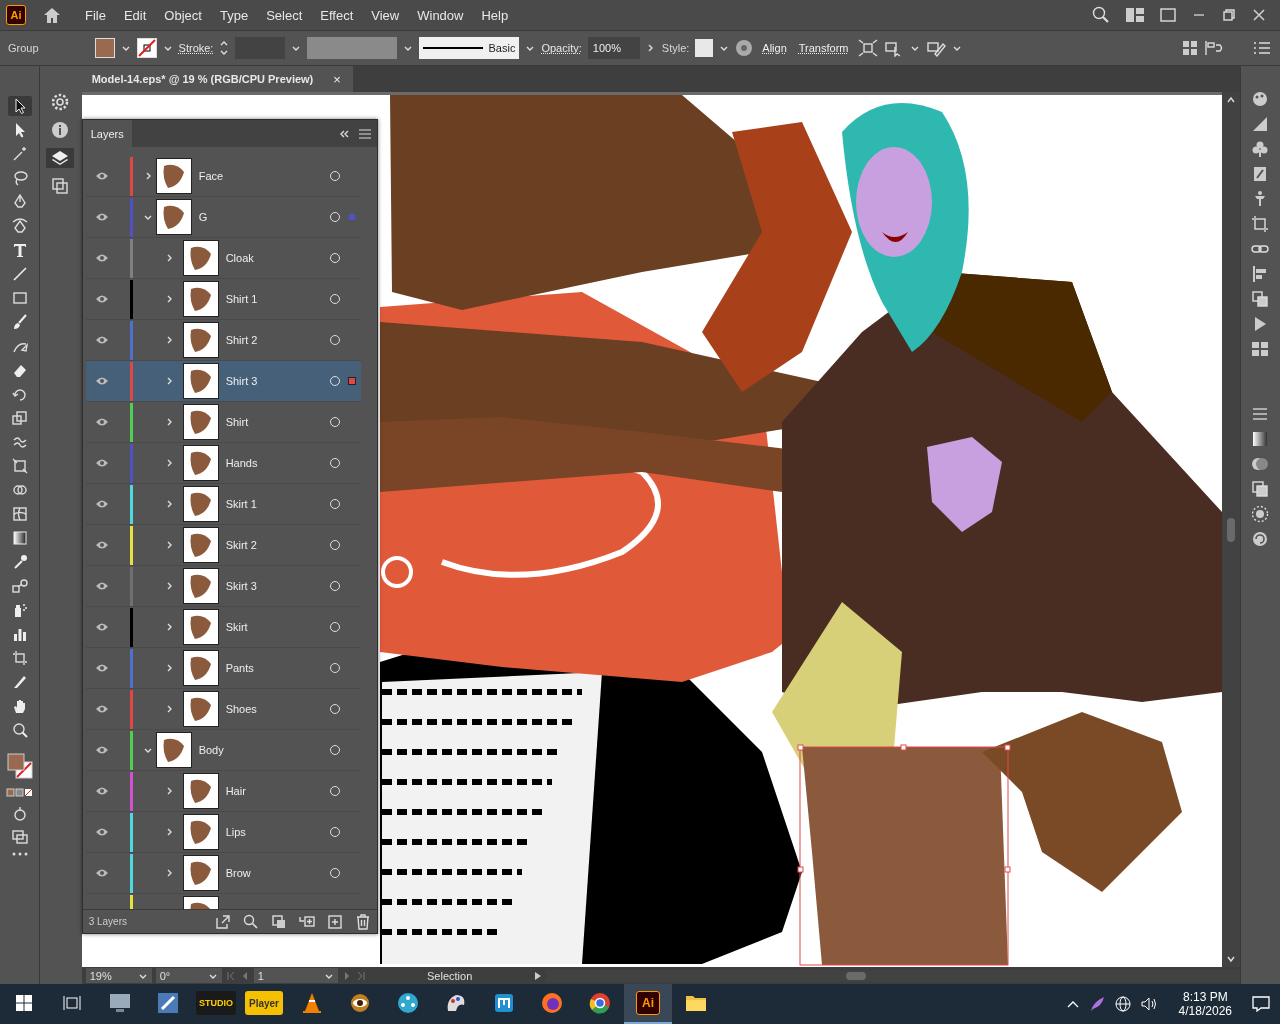  What do you see at coordinates (351, 381) in the screenshot?
I see `selection-indicator` at bounding box center [351, 381].